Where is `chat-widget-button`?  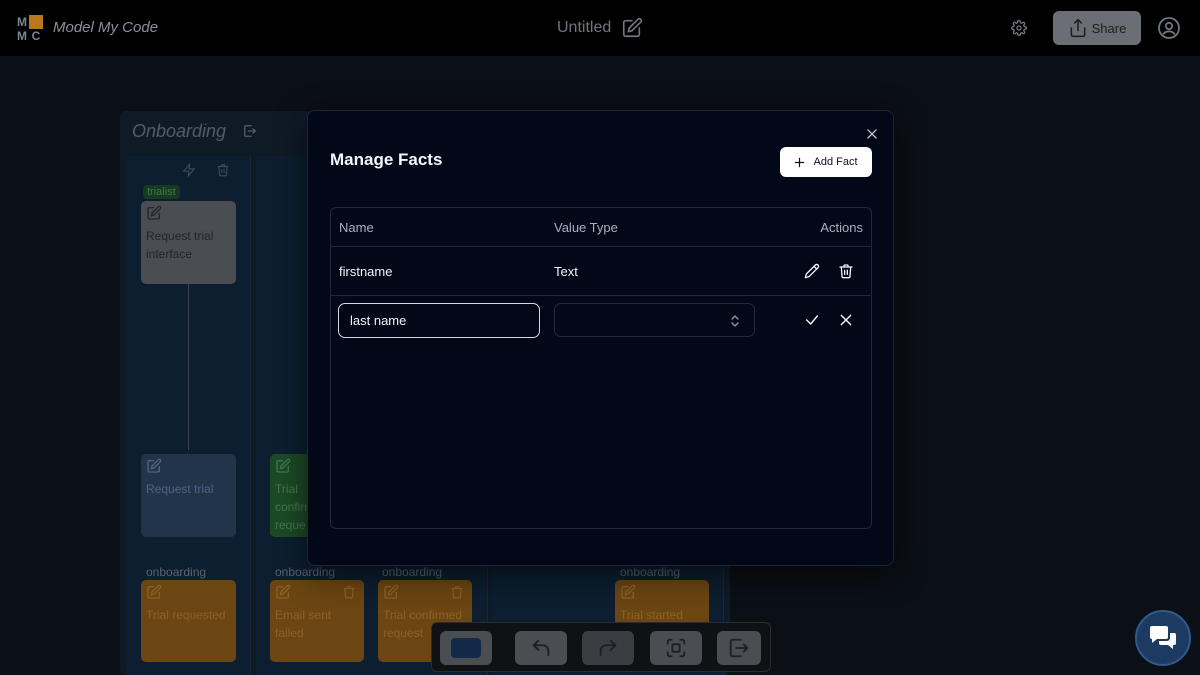 chat-widget-button is located at coordinates (1163, 638).